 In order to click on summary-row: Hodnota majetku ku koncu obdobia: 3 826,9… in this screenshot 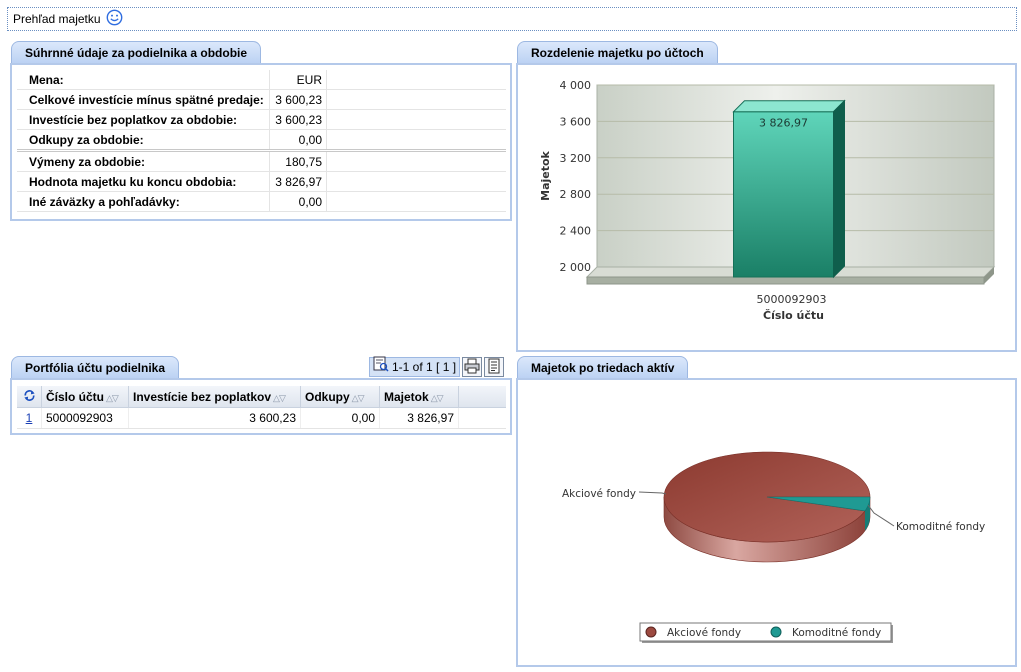, I will do `click(261, 181)`.